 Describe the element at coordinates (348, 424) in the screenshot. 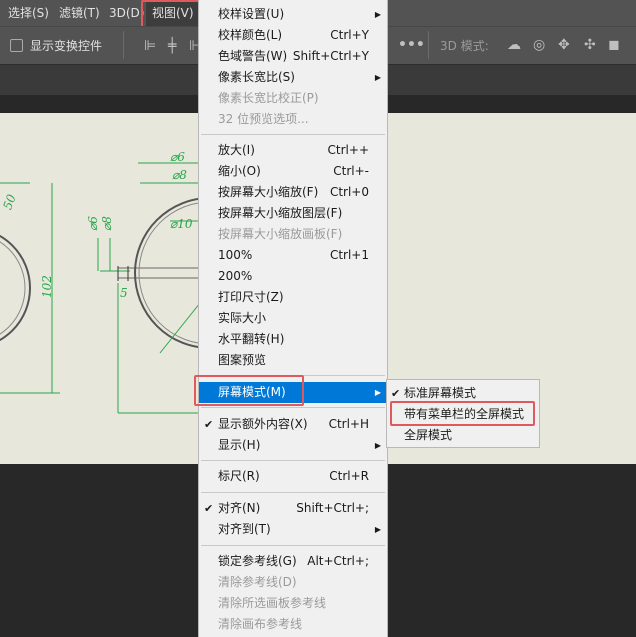

I see `menu-item-shortcut: Ctrl+H` at that location.